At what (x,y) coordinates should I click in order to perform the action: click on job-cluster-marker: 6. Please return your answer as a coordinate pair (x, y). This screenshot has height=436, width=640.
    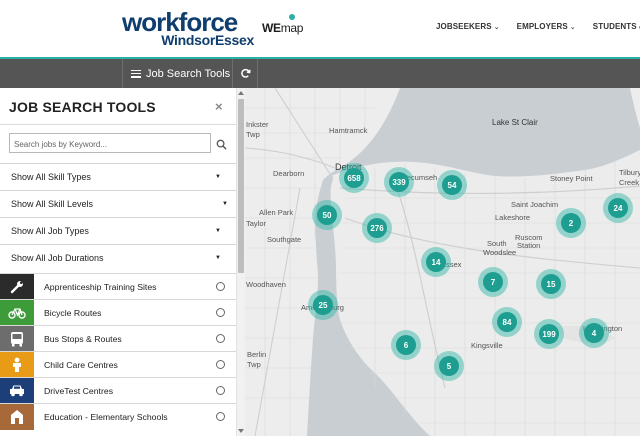
    Looking at the image, I should click on (406, 345).